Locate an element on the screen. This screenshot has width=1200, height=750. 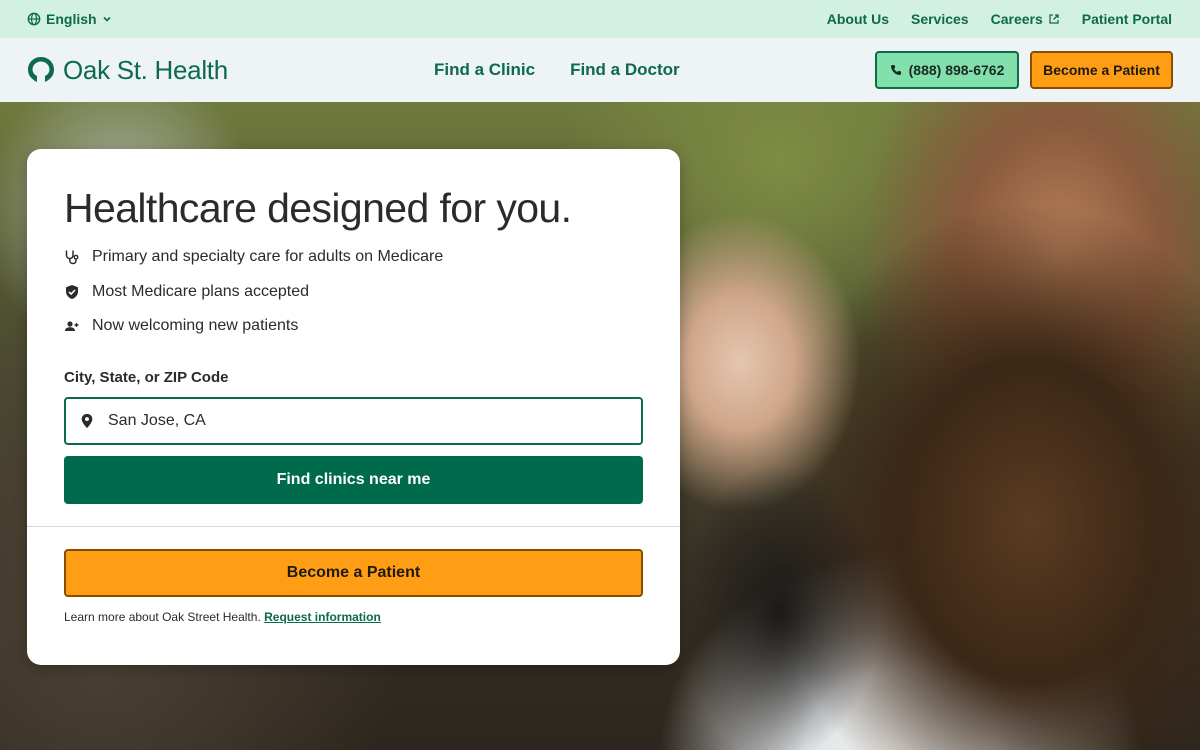
logo-text: Oak St. Health is located at coordinates (145, 69).